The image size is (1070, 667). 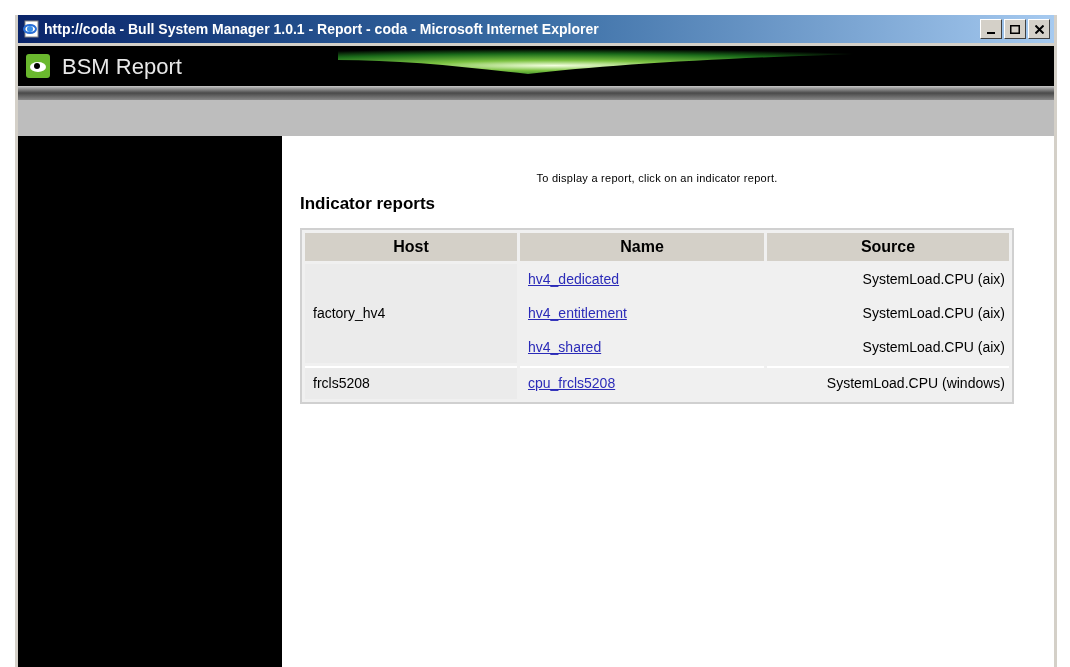 I want to click on column-header: Source, so click(x=888, y=247).